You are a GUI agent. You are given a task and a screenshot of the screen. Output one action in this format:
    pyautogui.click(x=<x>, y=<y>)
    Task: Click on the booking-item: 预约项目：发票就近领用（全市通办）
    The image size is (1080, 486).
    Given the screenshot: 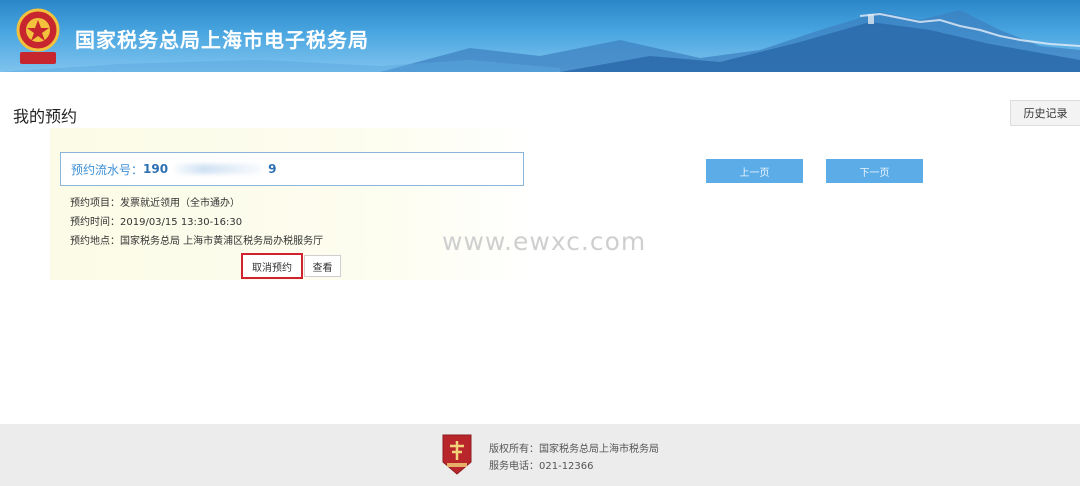 What is the action you would take?
    pyautogui.click(x=155, y=203)
    